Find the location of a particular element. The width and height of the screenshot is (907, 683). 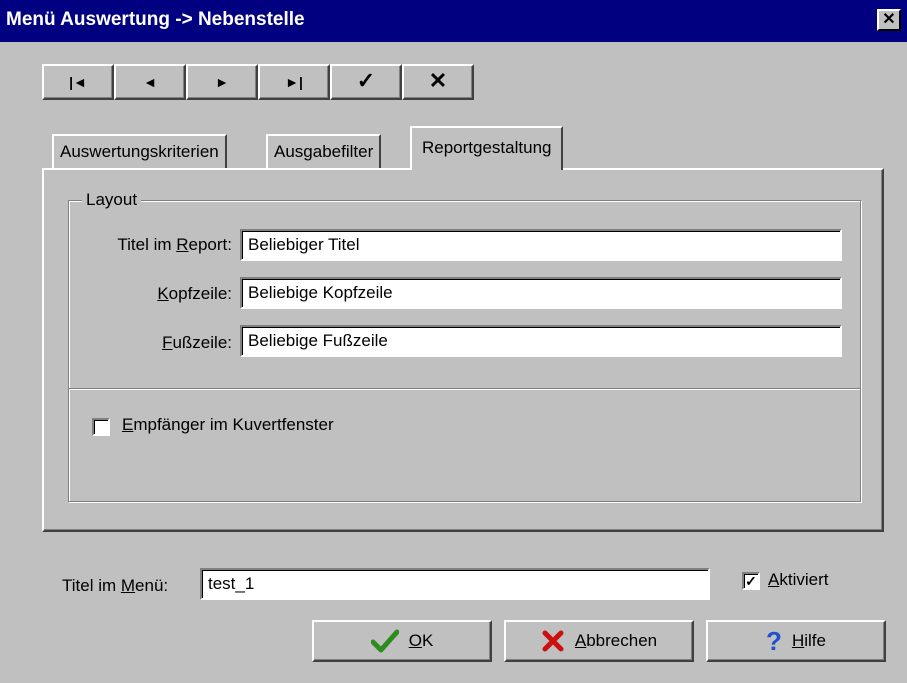

prev-record-icon: ◄ is located at coordinates (150, 82).